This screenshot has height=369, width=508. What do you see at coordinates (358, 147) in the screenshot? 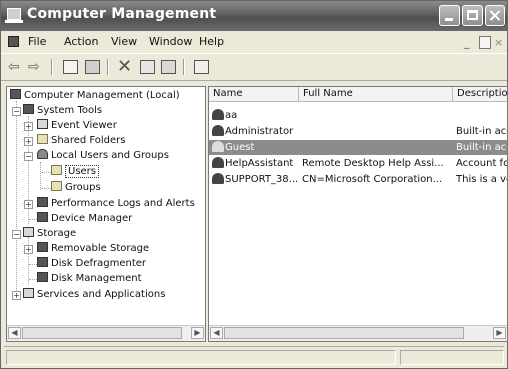
I see `table-row-selected: Guest Built-in acco` at bounding box center [358, 147].